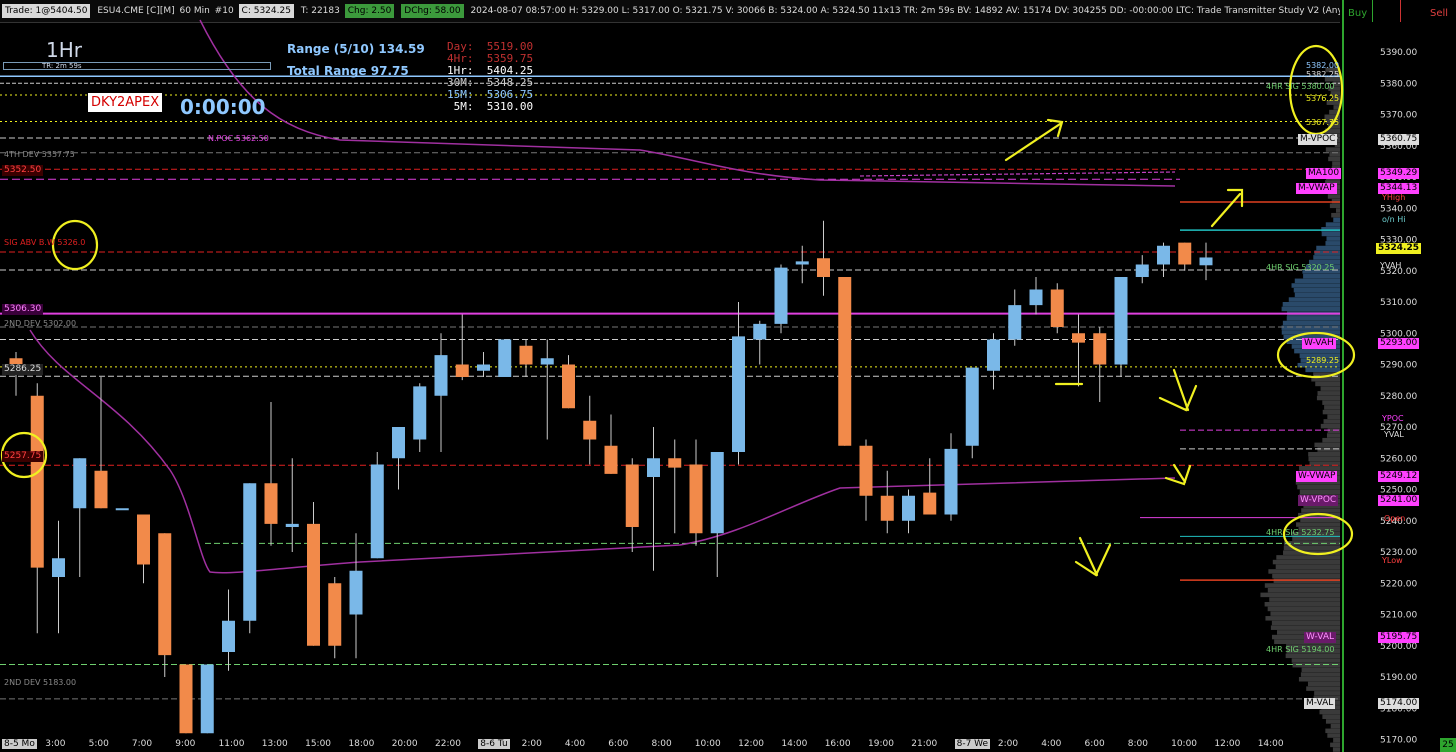 The height and width of the screenshot is (752, 1456). What do you see at coordinates (1319, 343) in the screenshot?
I see `wvah-tag: W-VAH` at bounding box center [1319, 343].